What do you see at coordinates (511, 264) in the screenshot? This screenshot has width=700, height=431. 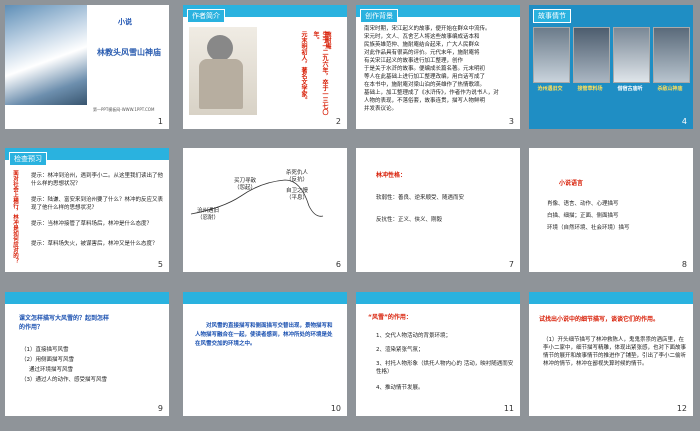 I see `slide-number: 7` at bounding box center [511, 264].